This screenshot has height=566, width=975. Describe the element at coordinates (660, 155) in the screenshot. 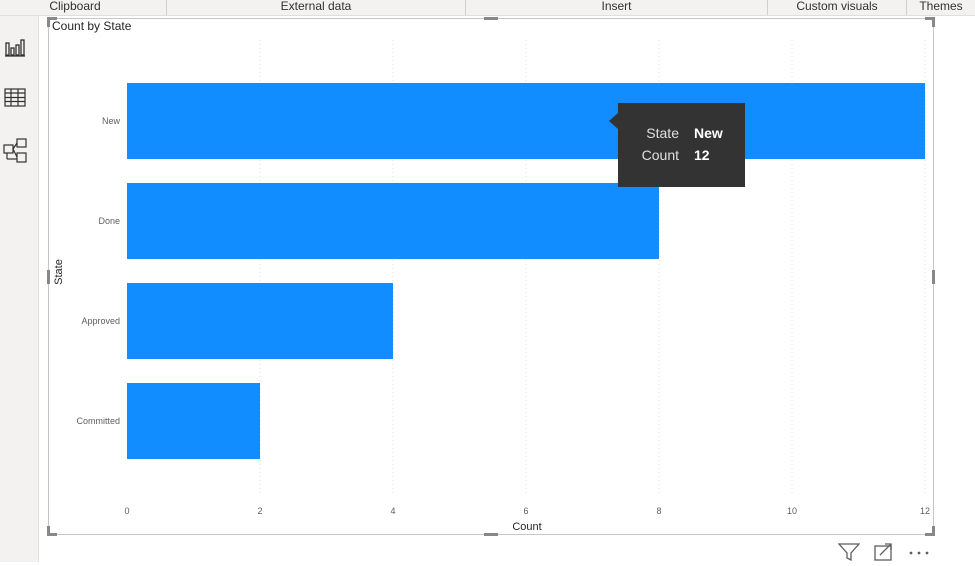

I see `tooltip-key: Count` at that location.